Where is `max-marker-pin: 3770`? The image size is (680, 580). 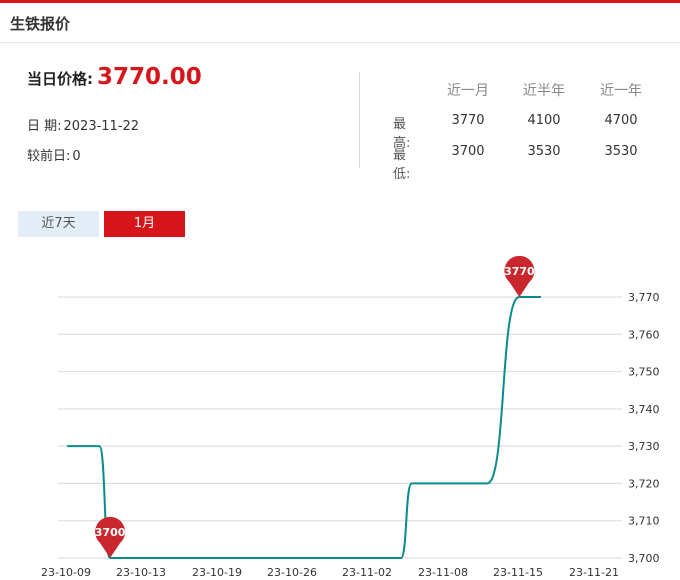
max-marker-pin: 3770 is located at coordinates (519, 276).